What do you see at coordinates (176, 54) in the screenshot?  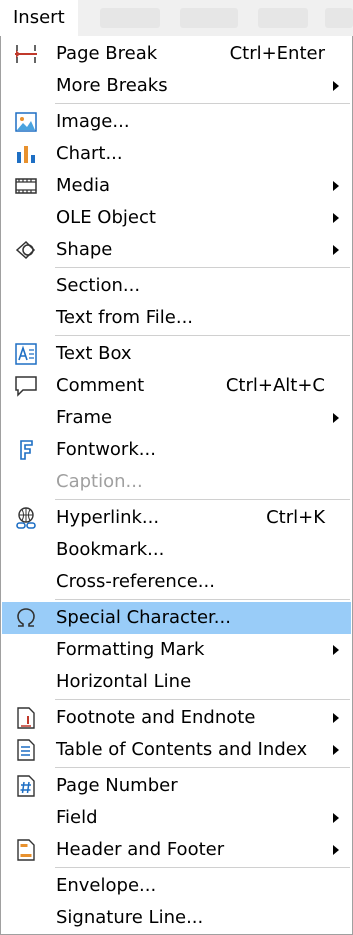 I see `menu-item-page-break: Page Break Ctrl+Enter` at bounding box center [176, 54].